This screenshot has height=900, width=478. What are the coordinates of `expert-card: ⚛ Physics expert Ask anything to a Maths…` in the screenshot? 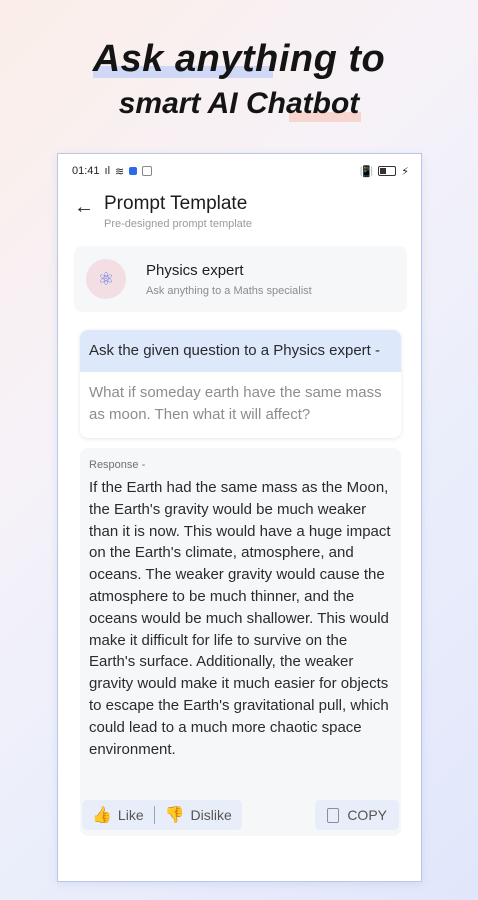 It's located at (240, 279).